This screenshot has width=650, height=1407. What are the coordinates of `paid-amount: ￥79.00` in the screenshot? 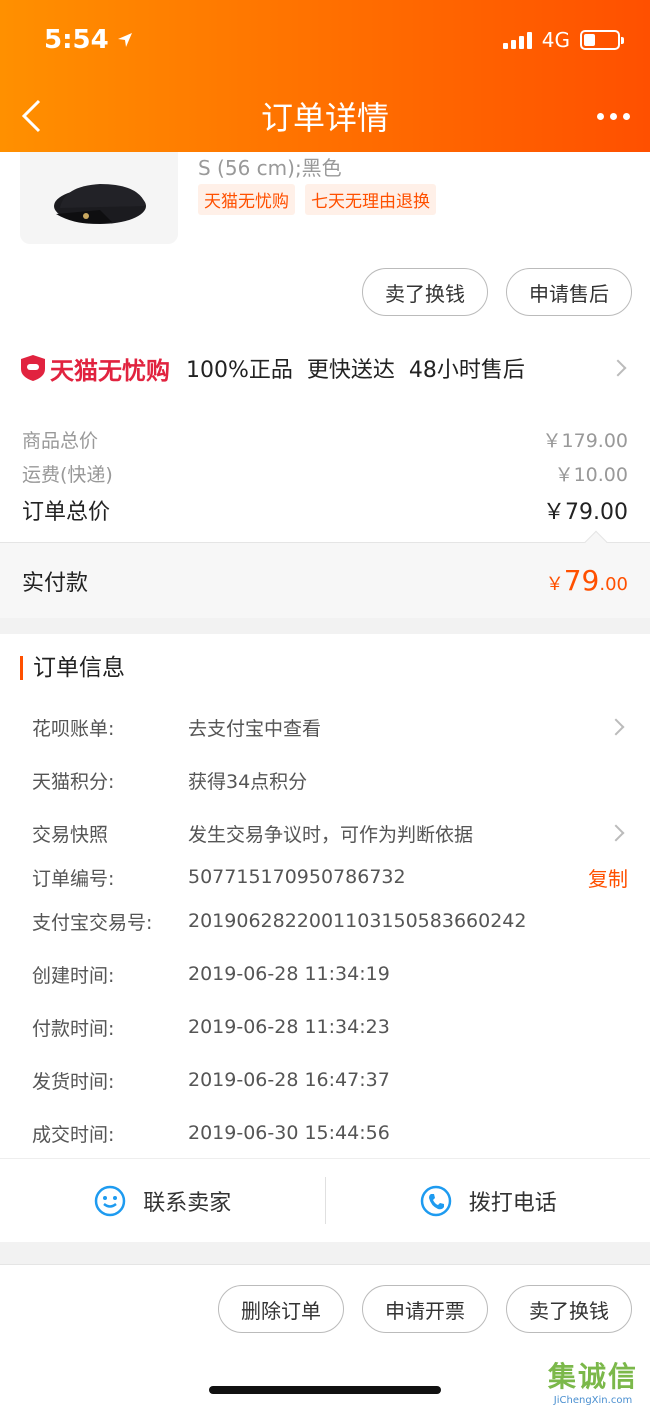 It's located at (586, 580).